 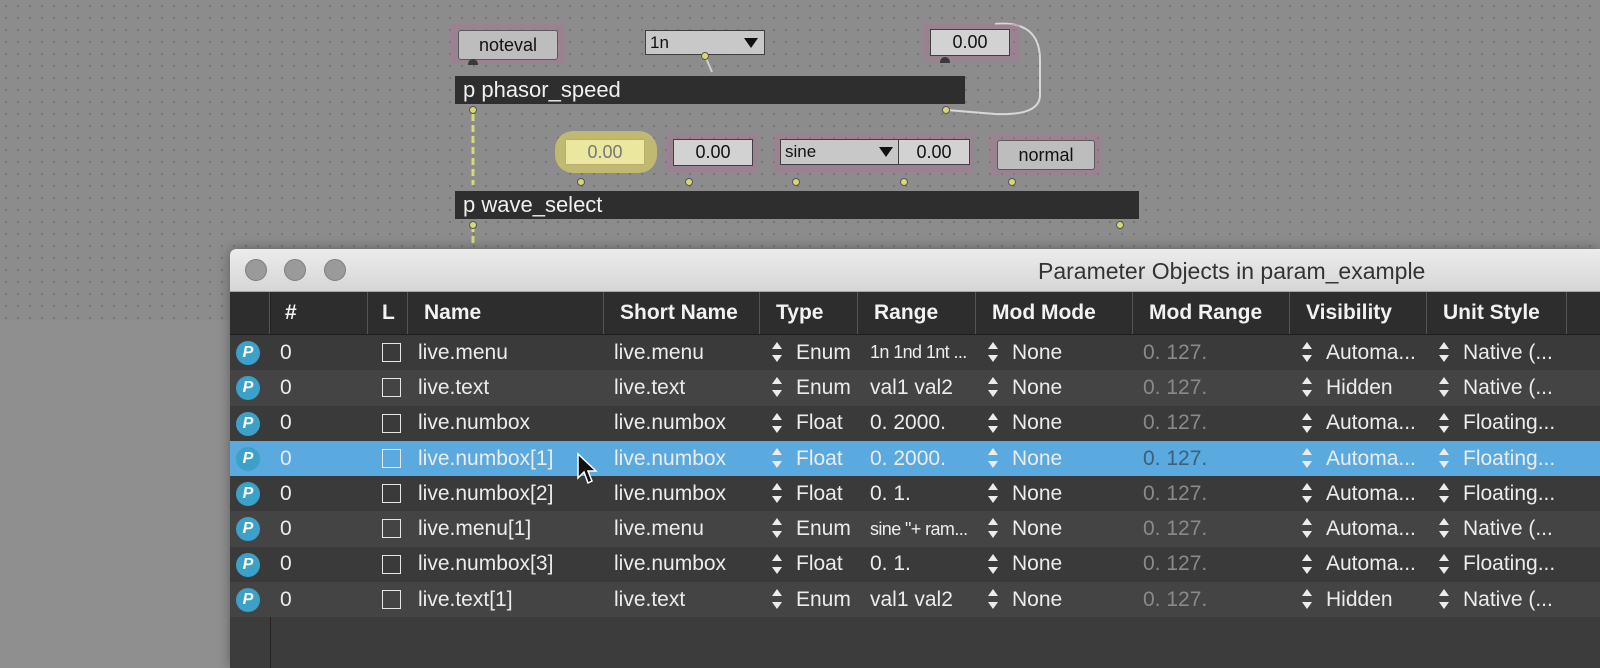 I want to click on col-header-number: #, so click(x=319, y=313).